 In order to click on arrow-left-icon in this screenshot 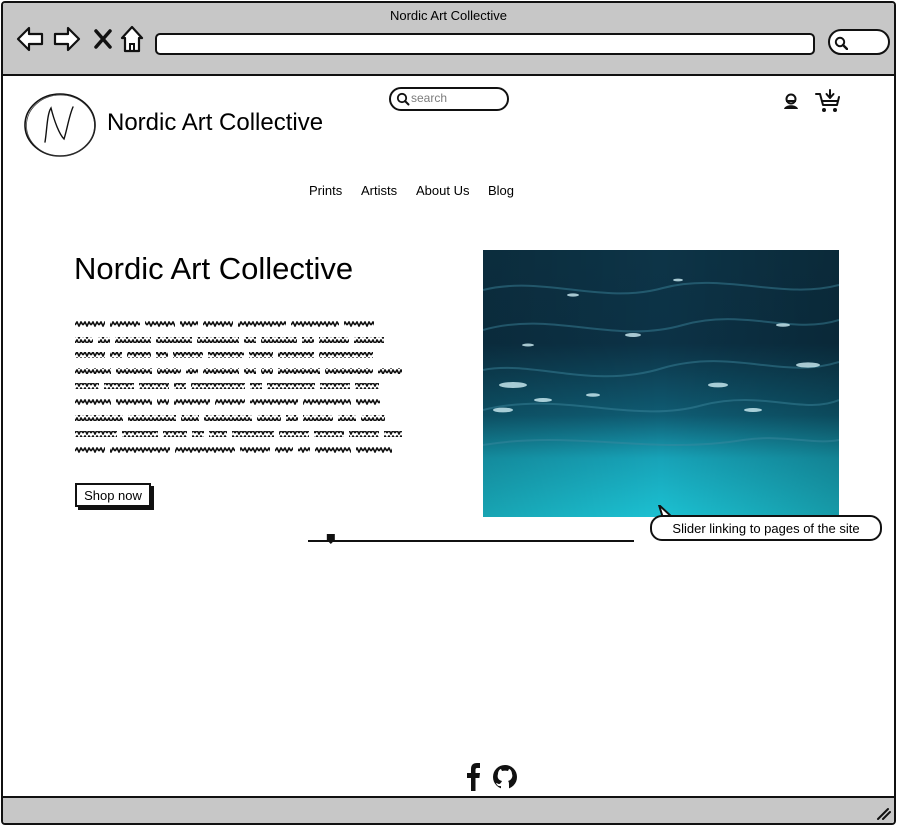, I will do `click(30, 39)`.